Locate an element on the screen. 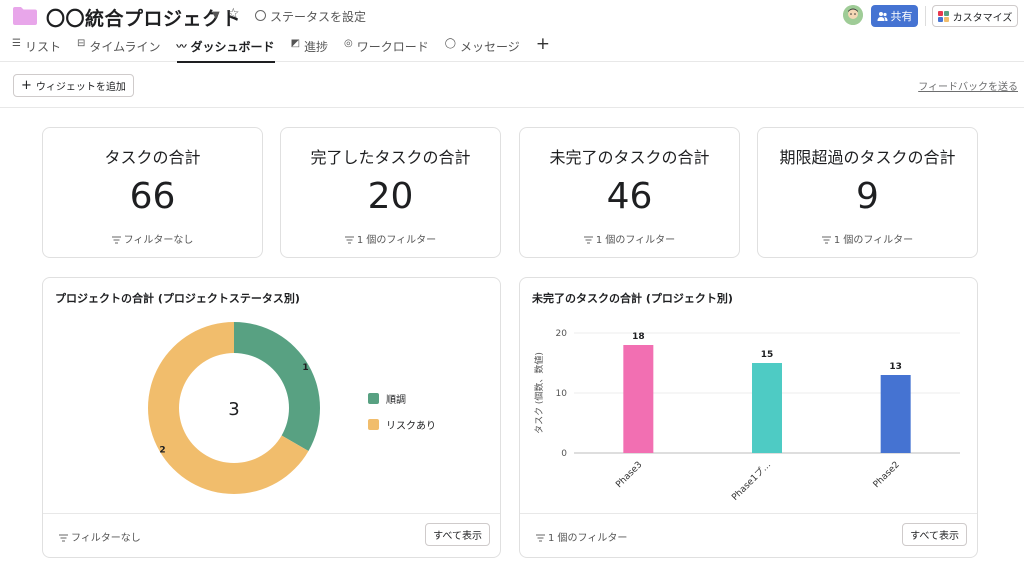  donut-slice is located at coordinates (277, 386).